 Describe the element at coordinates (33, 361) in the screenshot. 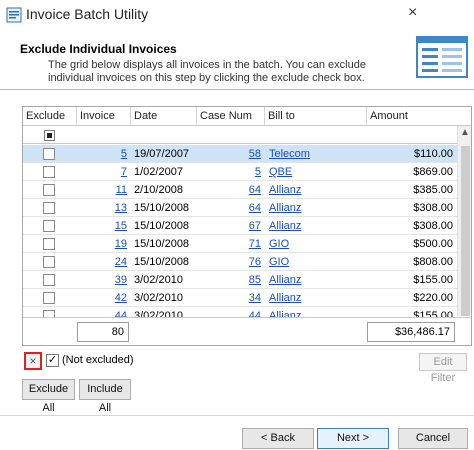

I see `clear-filter-icon: ×` at that location.